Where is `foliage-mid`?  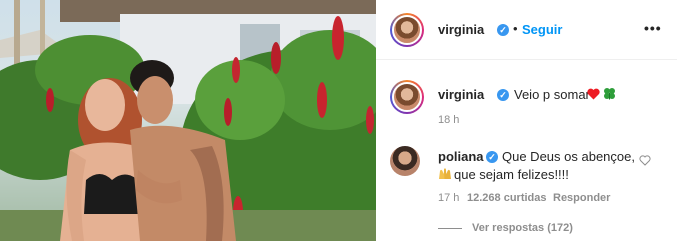 foliage-mid is located at coordinates (240, 100).